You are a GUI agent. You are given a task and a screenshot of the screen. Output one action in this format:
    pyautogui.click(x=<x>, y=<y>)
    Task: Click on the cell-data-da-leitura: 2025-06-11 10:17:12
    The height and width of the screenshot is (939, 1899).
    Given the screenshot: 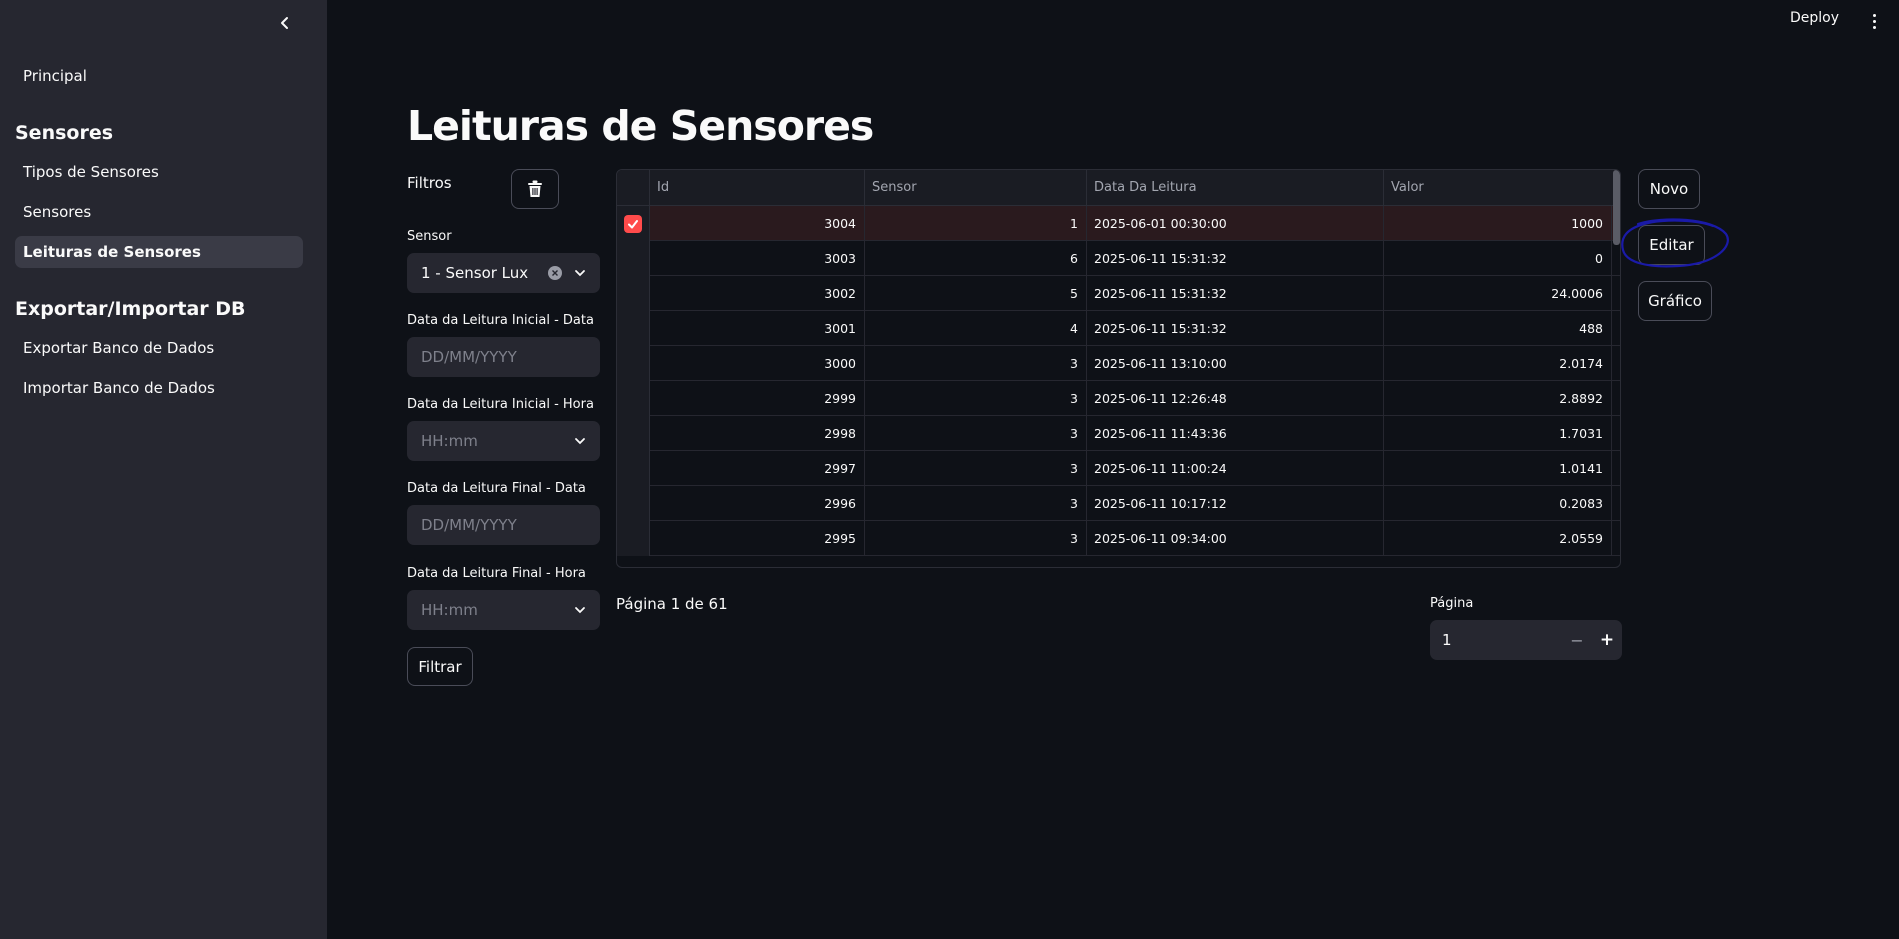 What is the action you would take?
    pyautogui.click(x=1235, y=503)
    